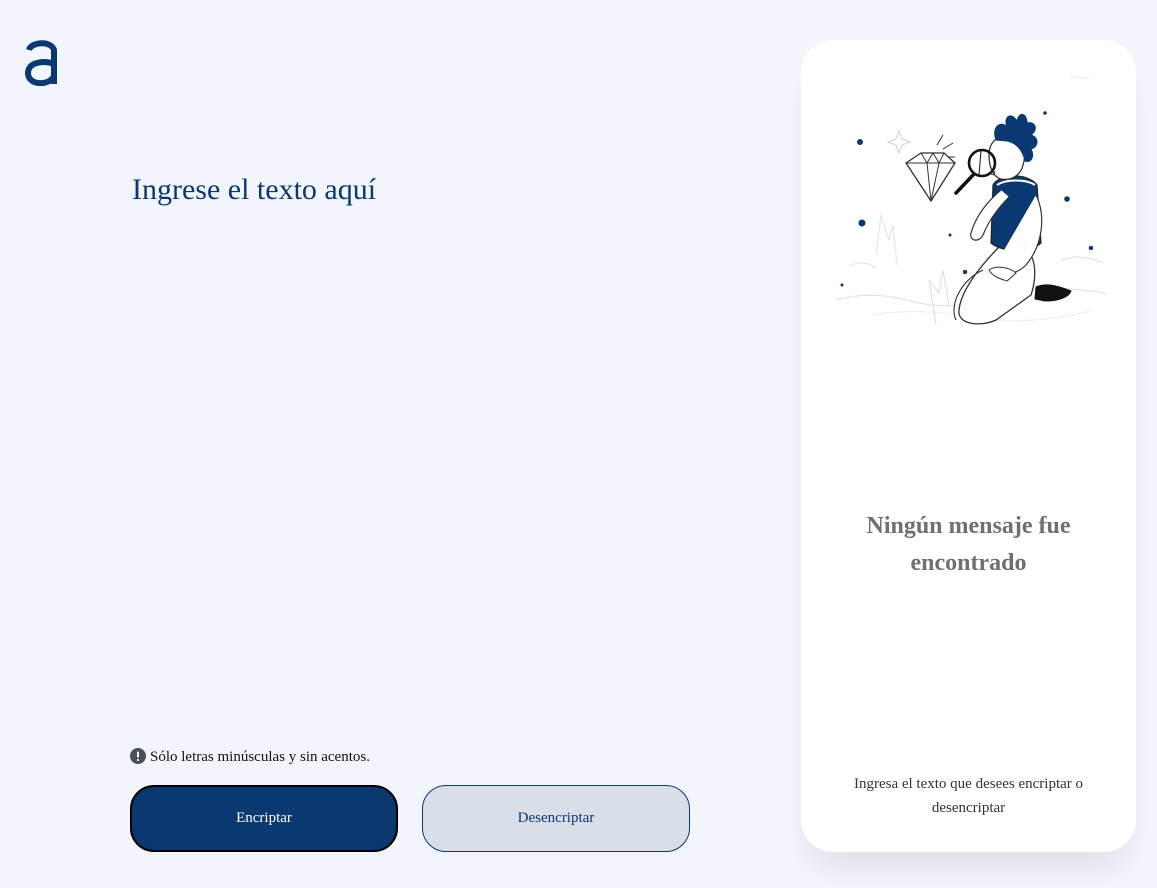 This screenshot has width=1157, height=888. I want to click on alura-logo-icon, so click(40, 63).